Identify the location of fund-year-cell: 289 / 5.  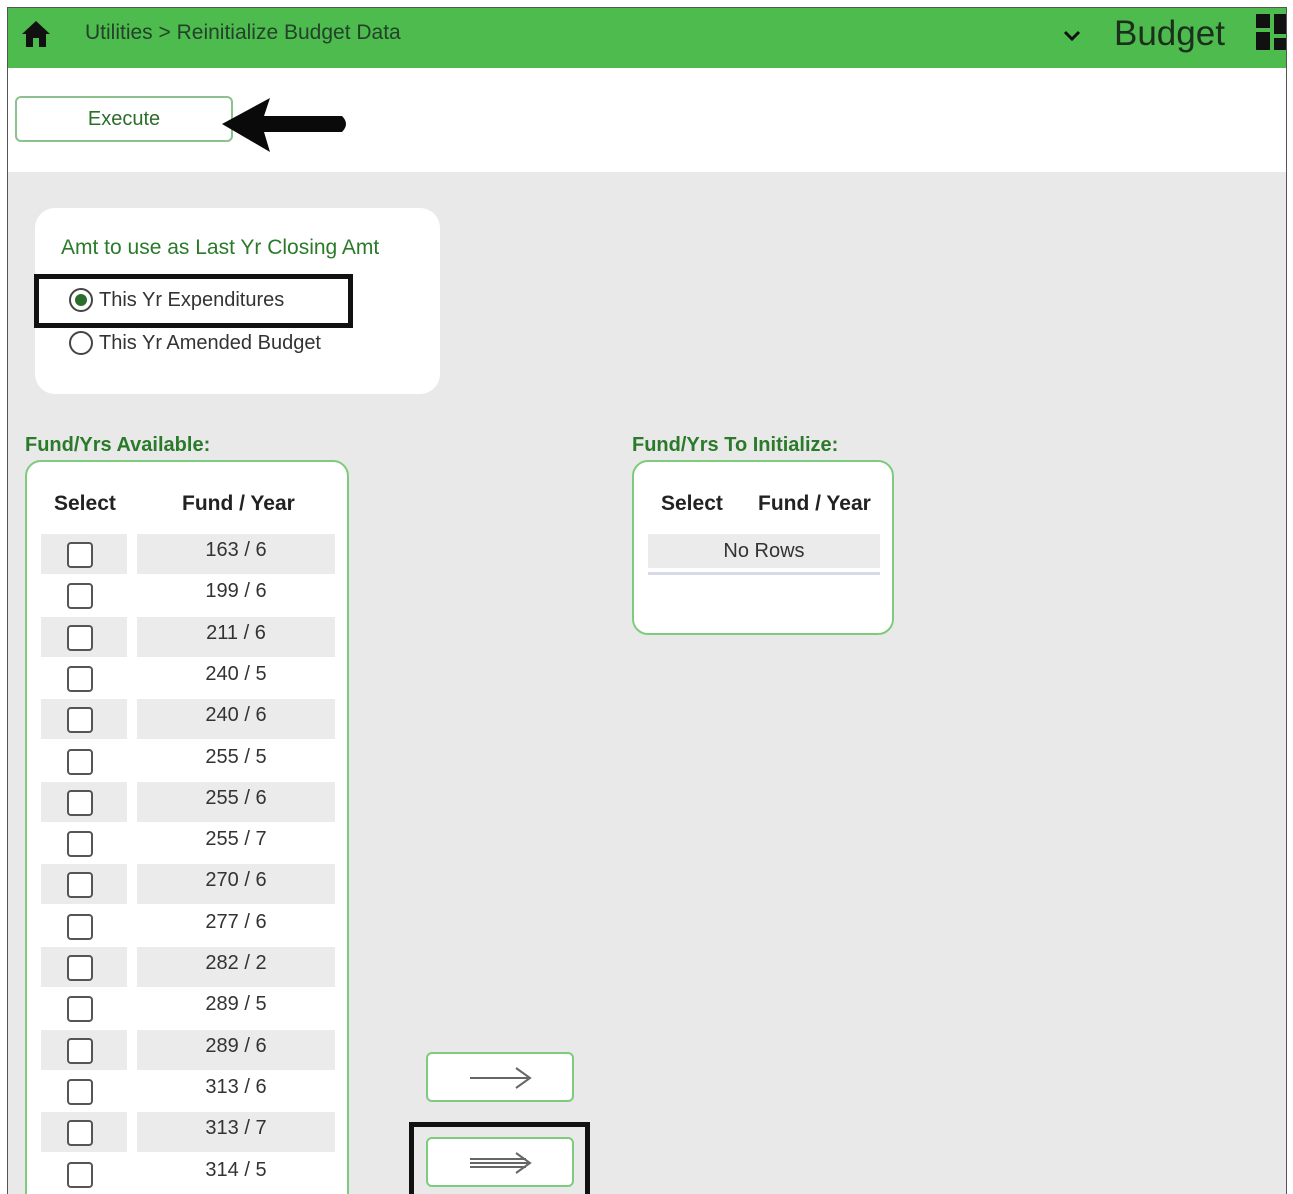
(236, 1004).